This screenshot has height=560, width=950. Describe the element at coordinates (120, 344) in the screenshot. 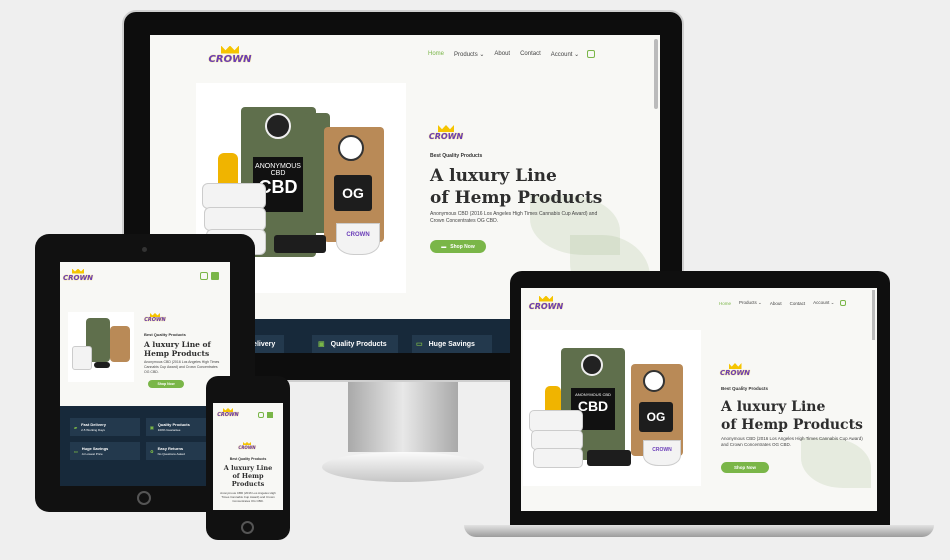

I see `product-bag-kraft` at that location.